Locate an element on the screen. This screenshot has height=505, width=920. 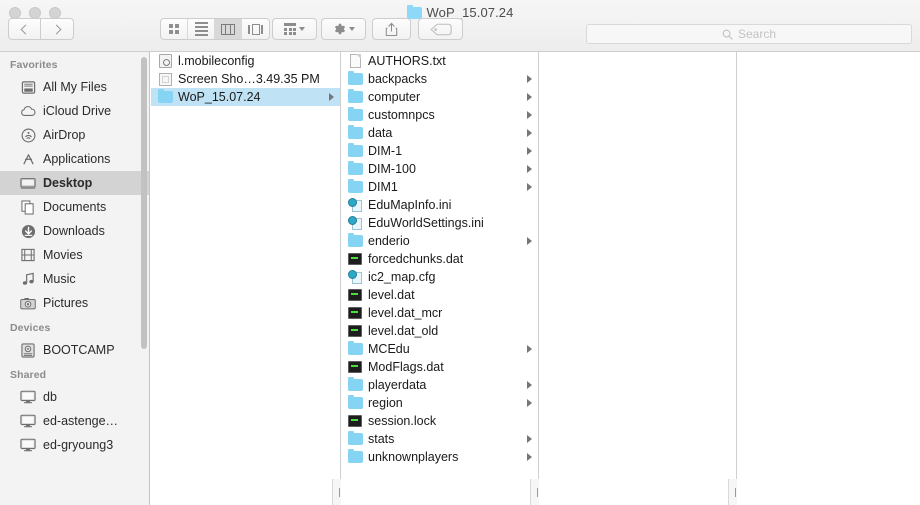
music-icon is located at coordinates (28, 279).